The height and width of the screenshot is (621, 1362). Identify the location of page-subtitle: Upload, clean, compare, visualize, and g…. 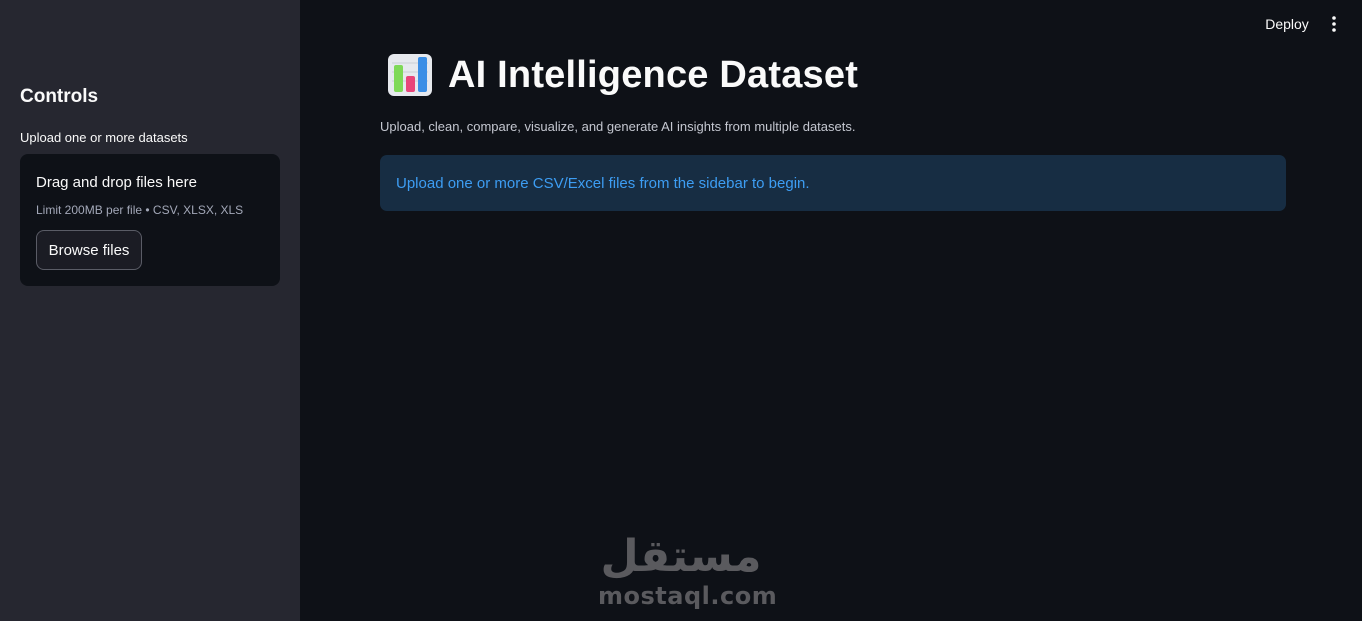
(618, 126).